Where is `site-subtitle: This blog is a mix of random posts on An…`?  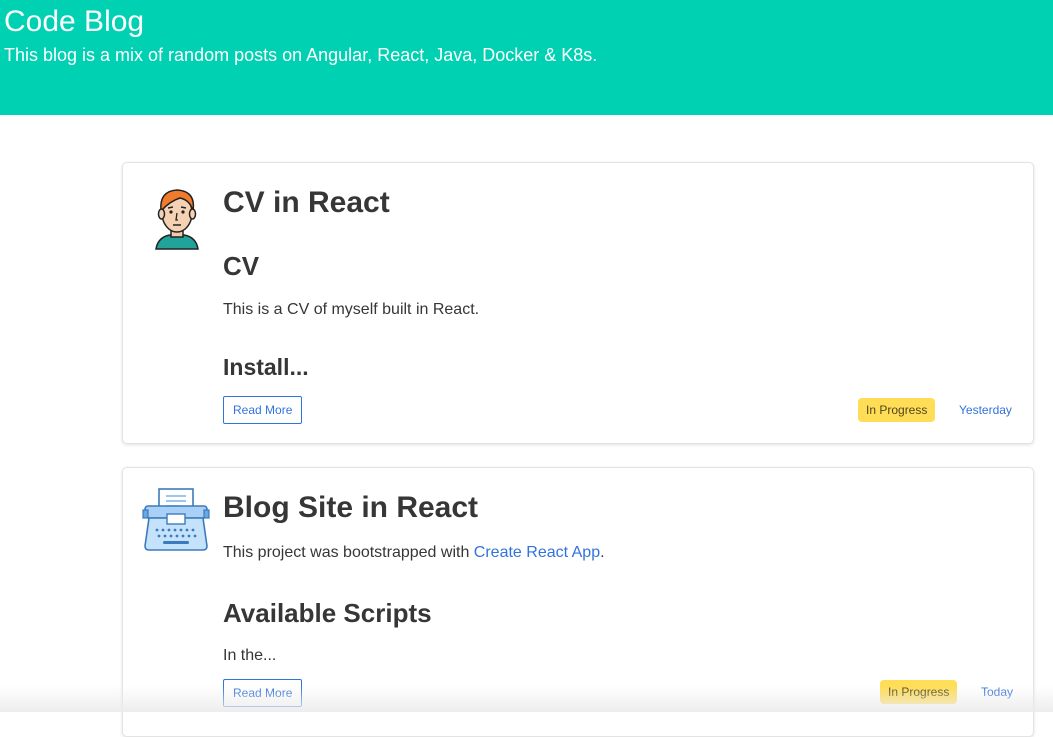
site-subtitle: This blog is a mix of random posts on An… is located at coordinates (301, 55).